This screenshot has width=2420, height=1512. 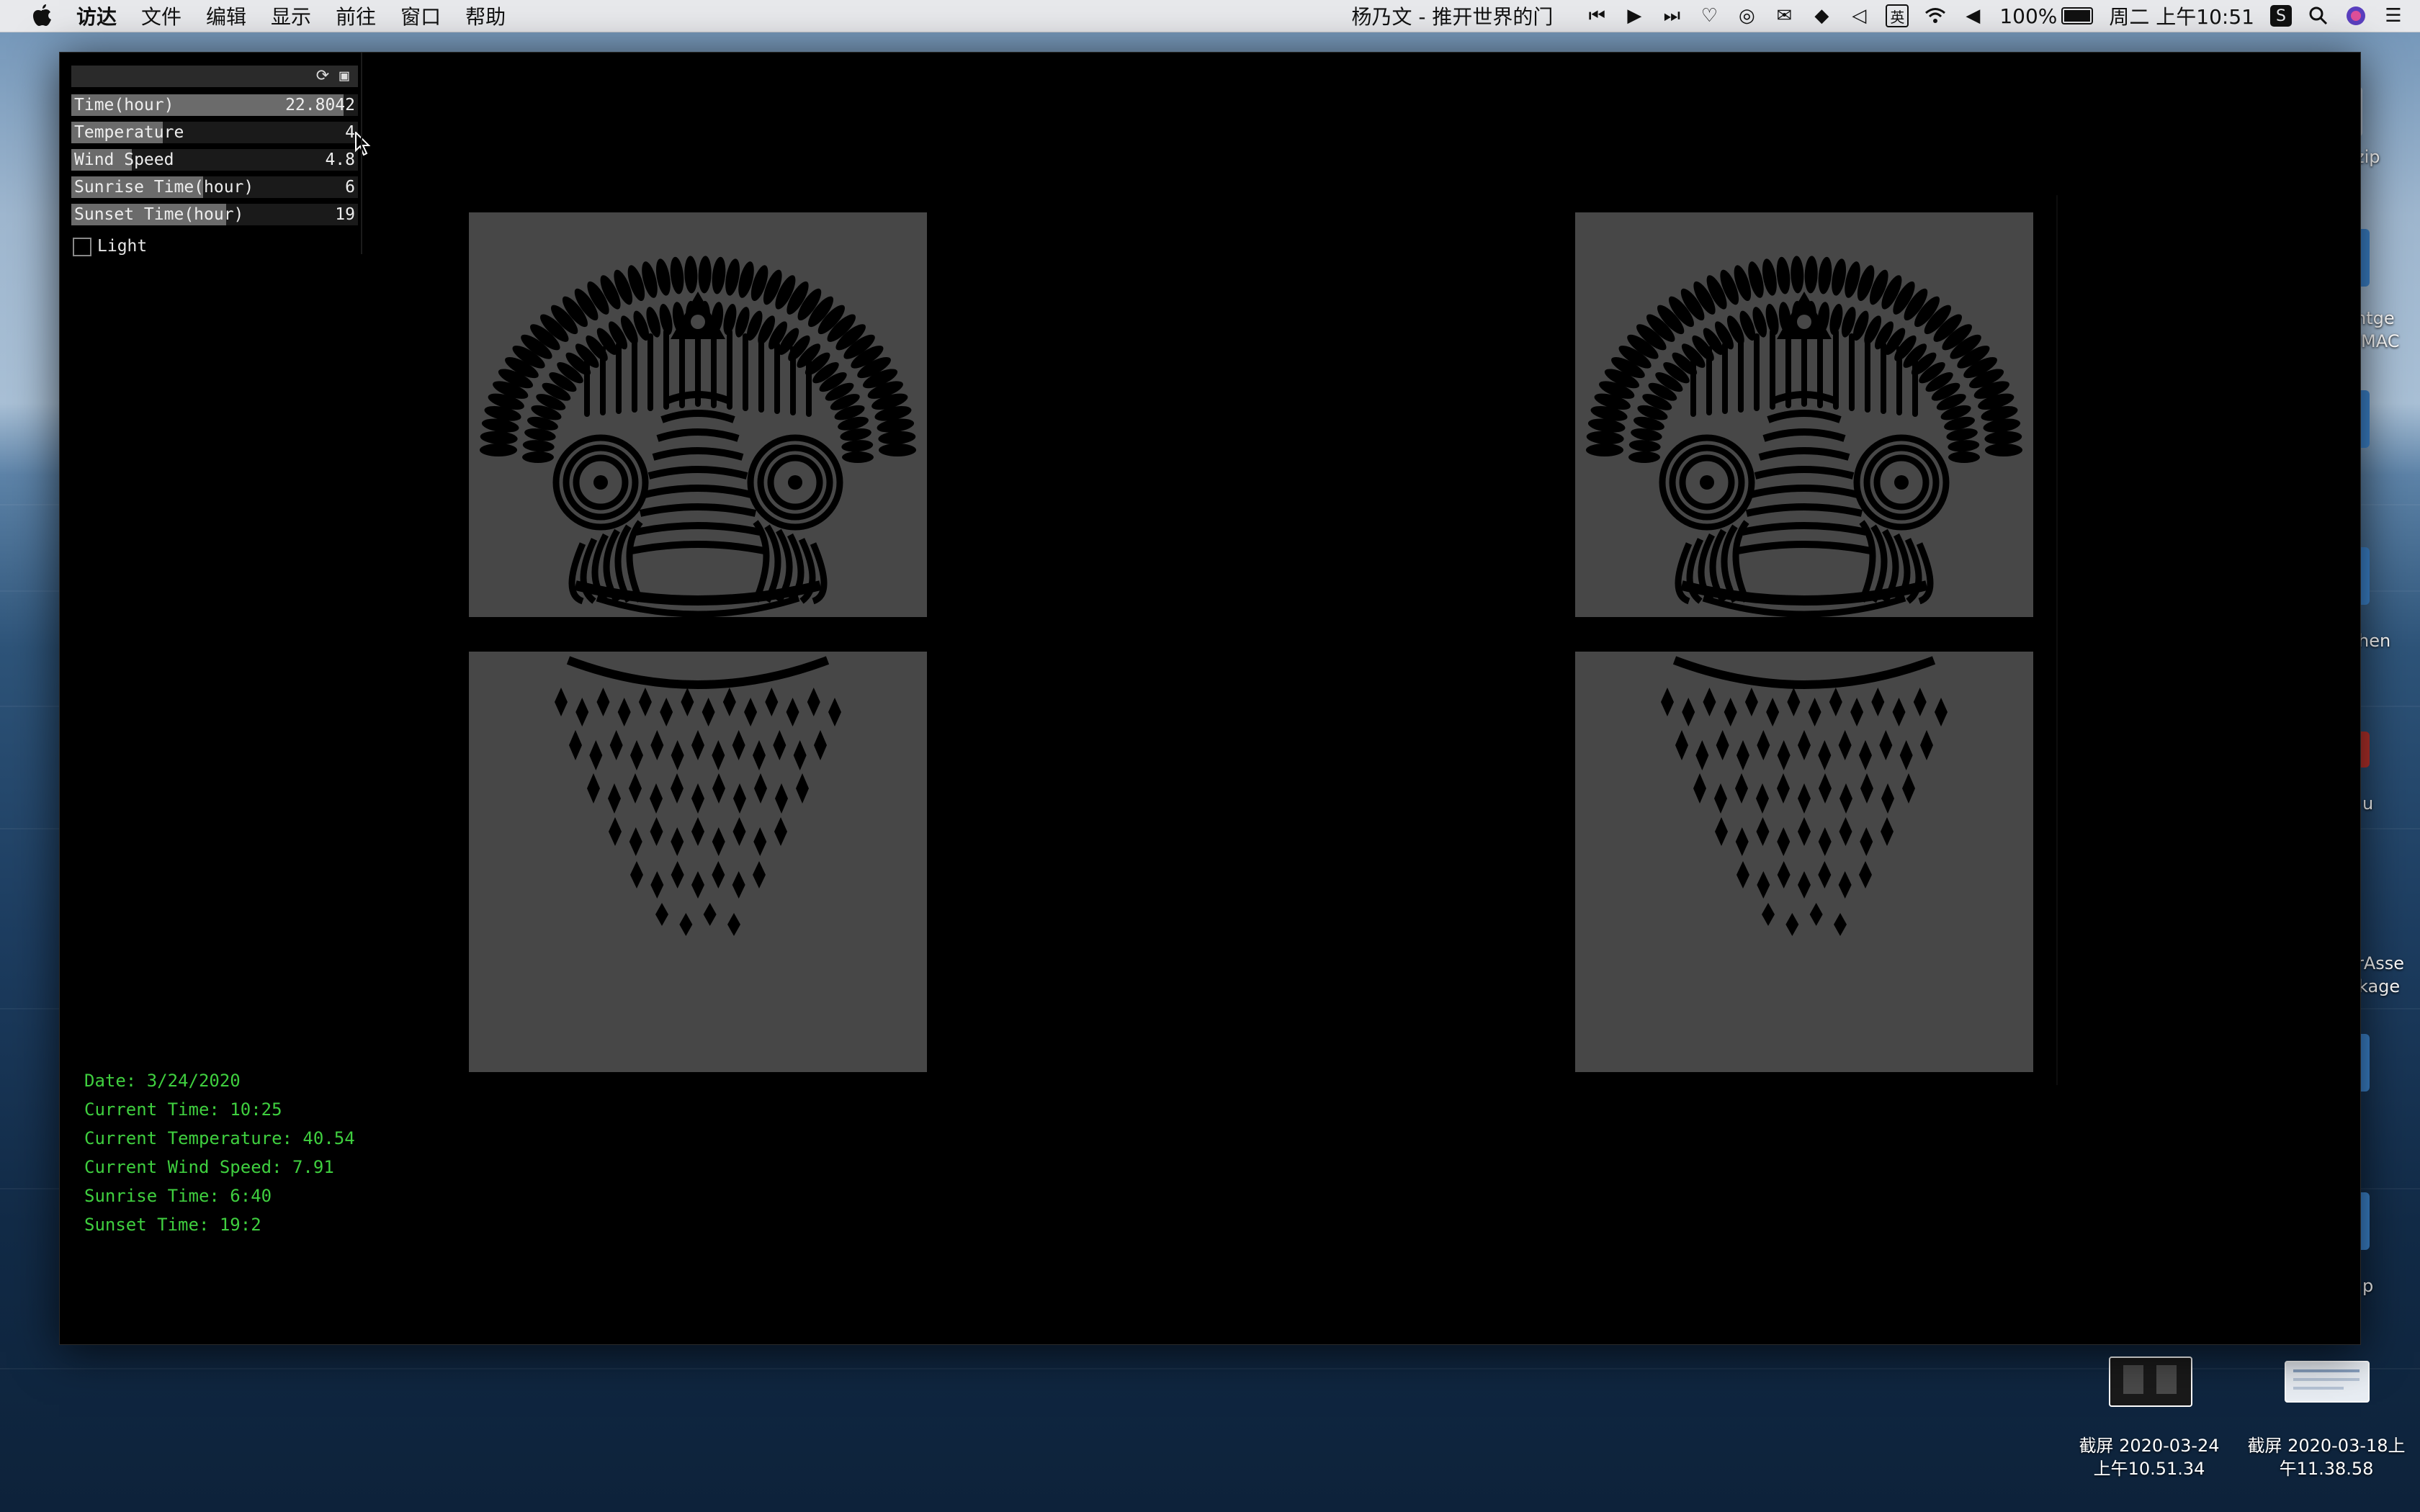 I want to click on panel-divider, so click(x=361, y=153).